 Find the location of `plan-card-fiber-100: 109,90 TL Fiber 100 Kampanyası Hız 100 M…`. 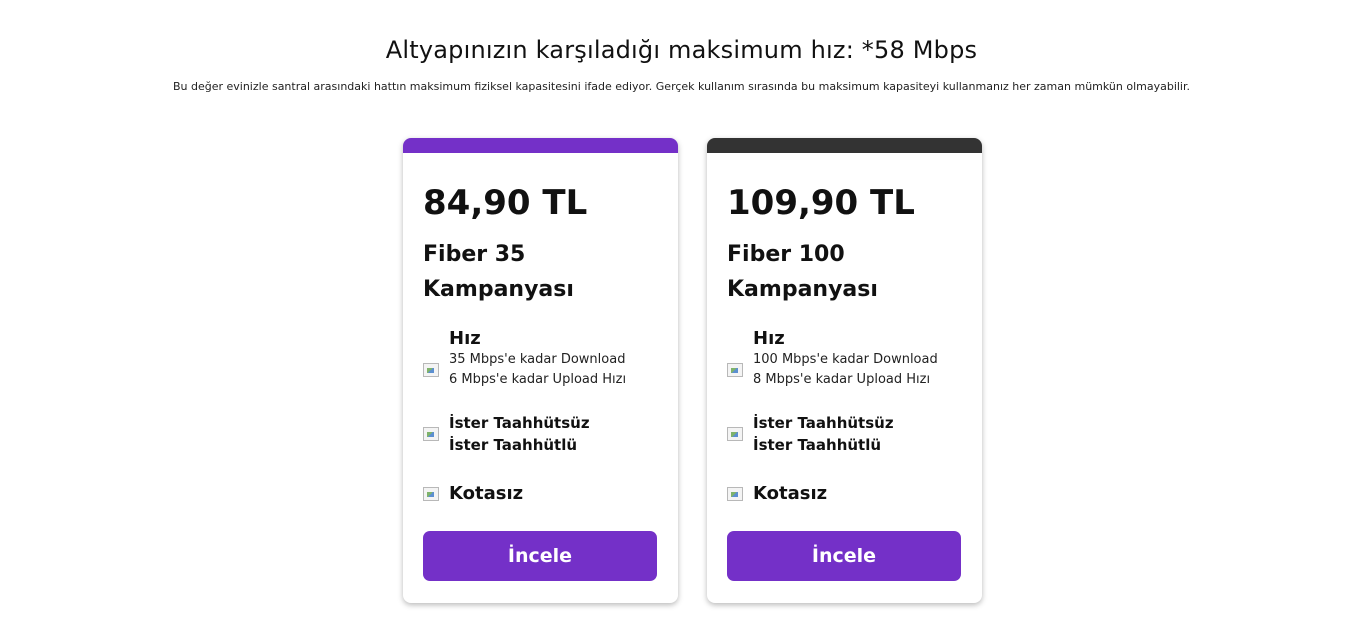

plan-card-fiber-100: 109,90 TL Fiber 100 Kampanyası Hız 100 M… is located at coordinates (844, 370).